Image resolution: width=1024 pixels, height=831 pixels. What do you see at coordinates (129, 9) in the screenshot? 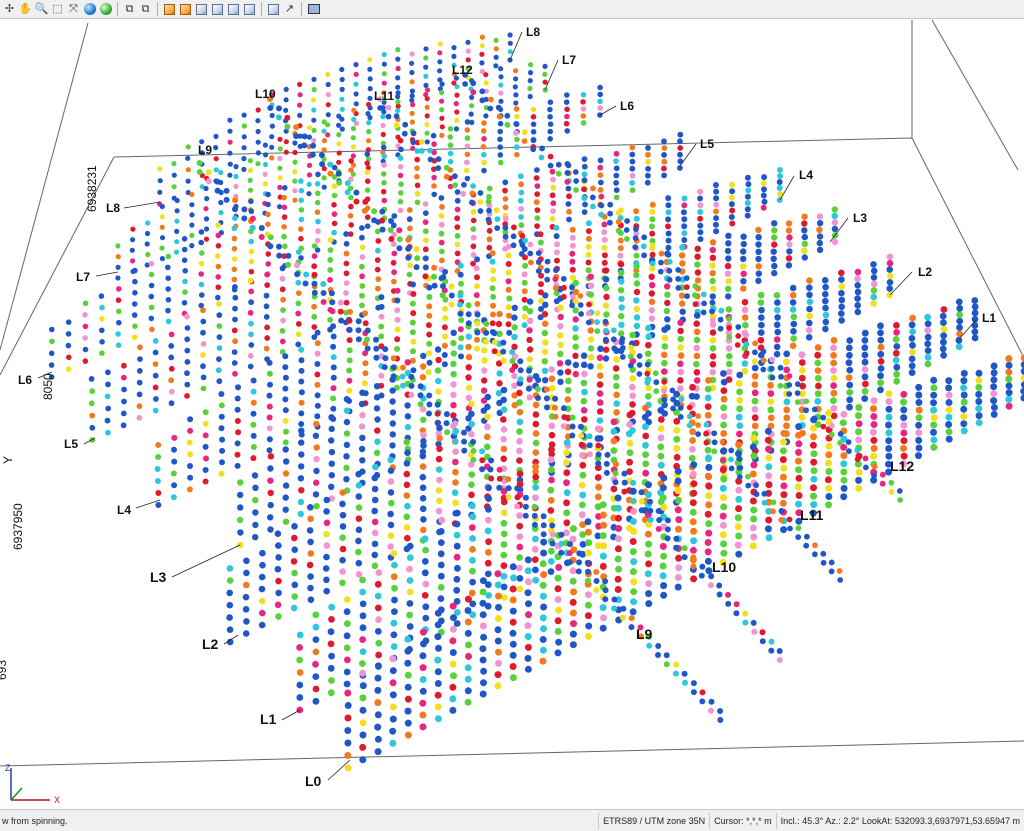
I see `layers-icon: ⧉` at bounding box center [129, 9].